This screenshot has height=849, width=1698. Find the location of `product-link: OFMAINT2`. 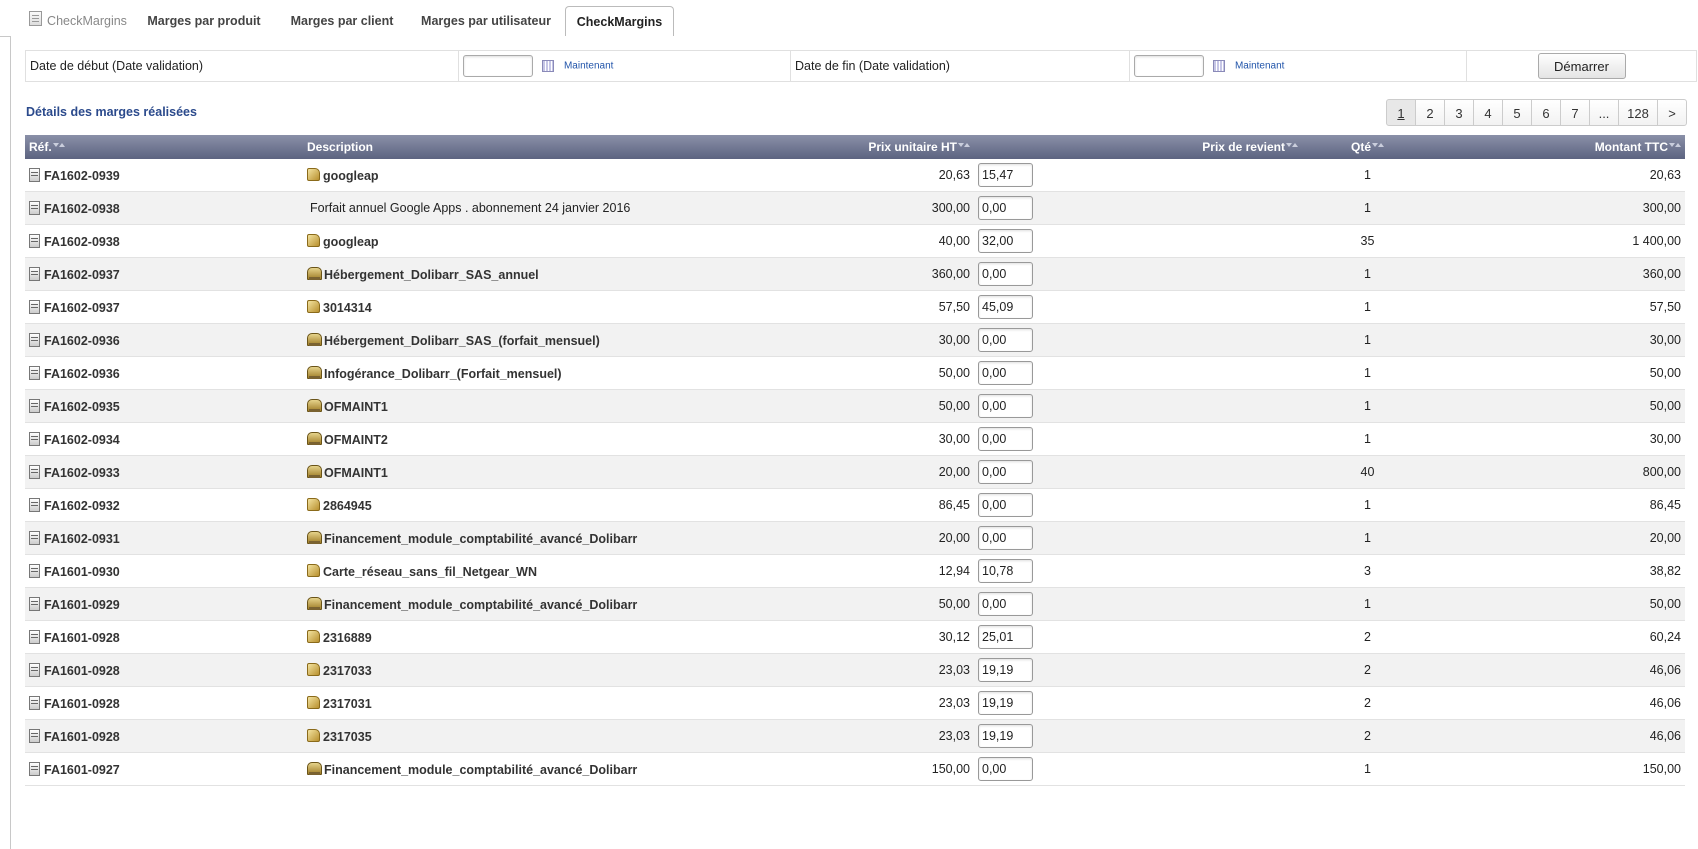

product-link: OFMAINT2 is located at coordinates (356, 440).